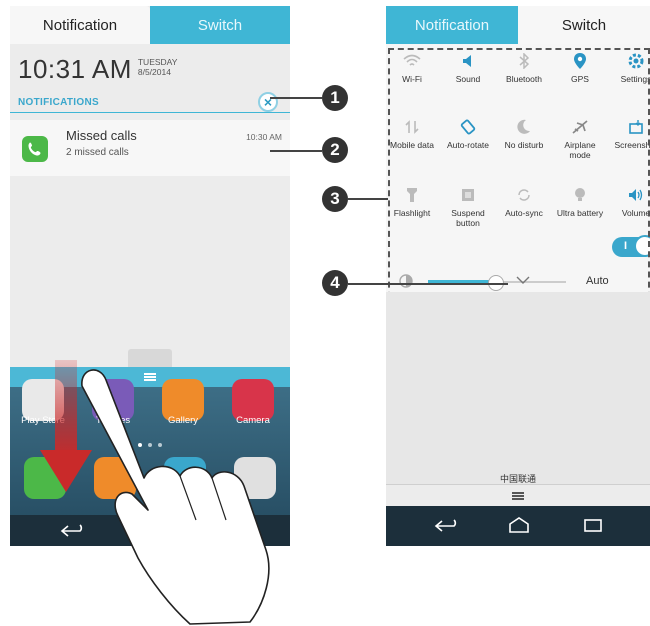 The height and width of the screenshot is (626, 650). What do you see at coordinates (335, 98) in the screenshot?
I see `callout-1: 1` at bounding box center [335, 98].